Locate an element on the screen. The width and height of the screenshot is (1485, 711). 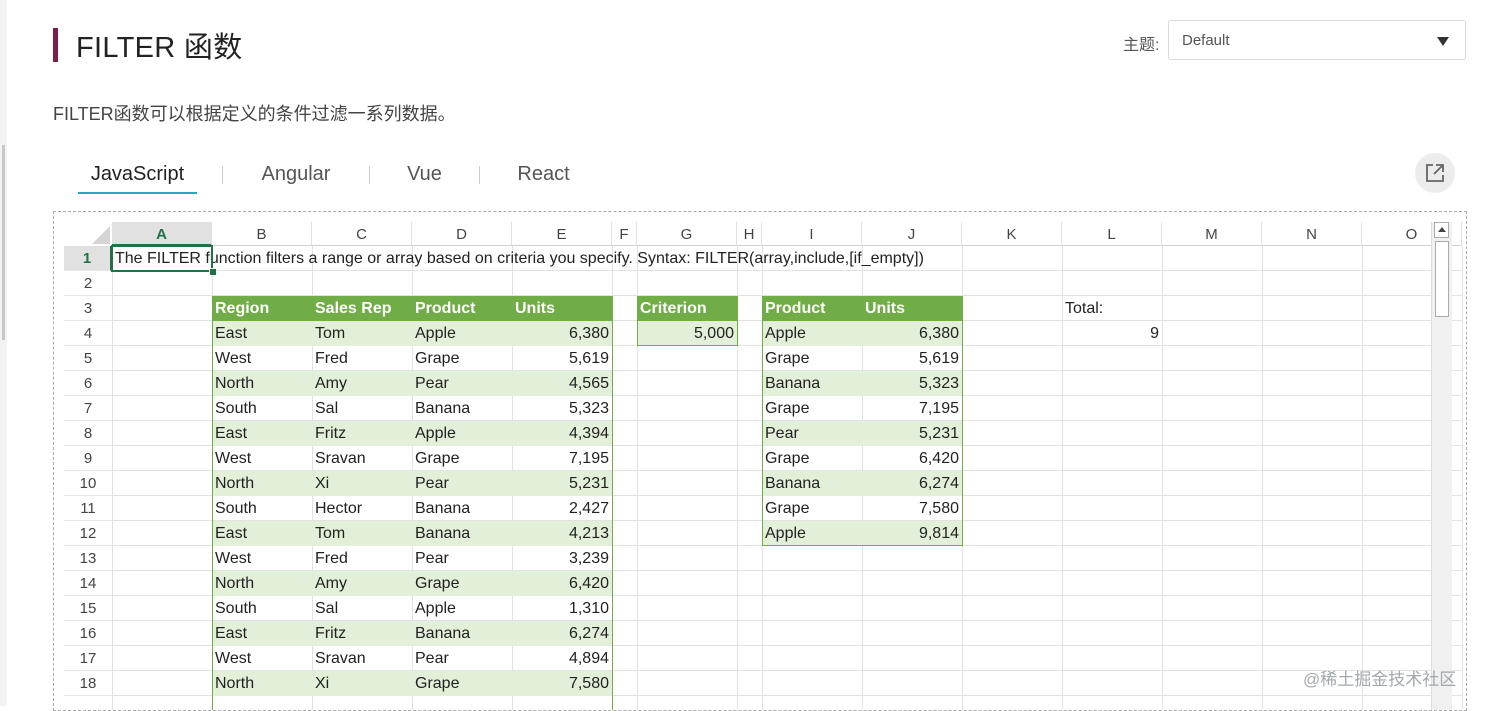
table-cell: South is located at coordinates (262, 608).